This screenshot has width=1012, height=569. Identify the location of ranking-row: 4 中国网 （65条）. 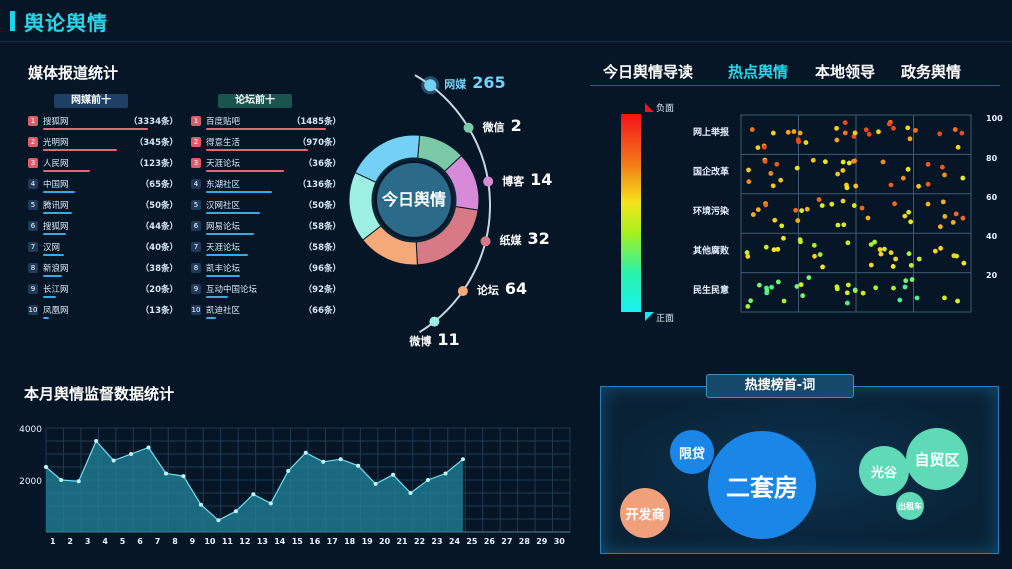
(103, 187).